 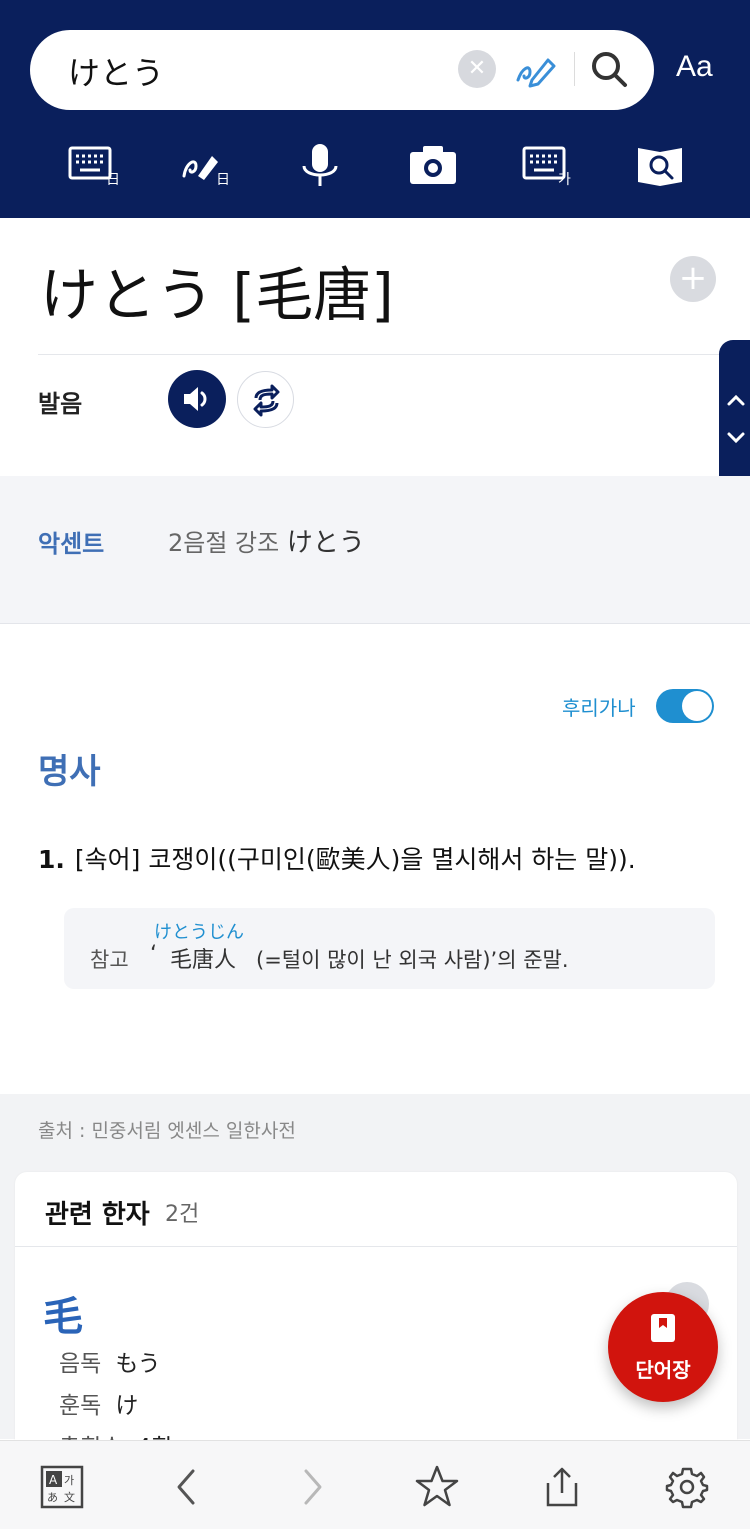 What do you see at coordinates (110, 1361) in the screenshot?
I see `kanji-info-row: 음독 もう` at bounding box center [110, 1361].